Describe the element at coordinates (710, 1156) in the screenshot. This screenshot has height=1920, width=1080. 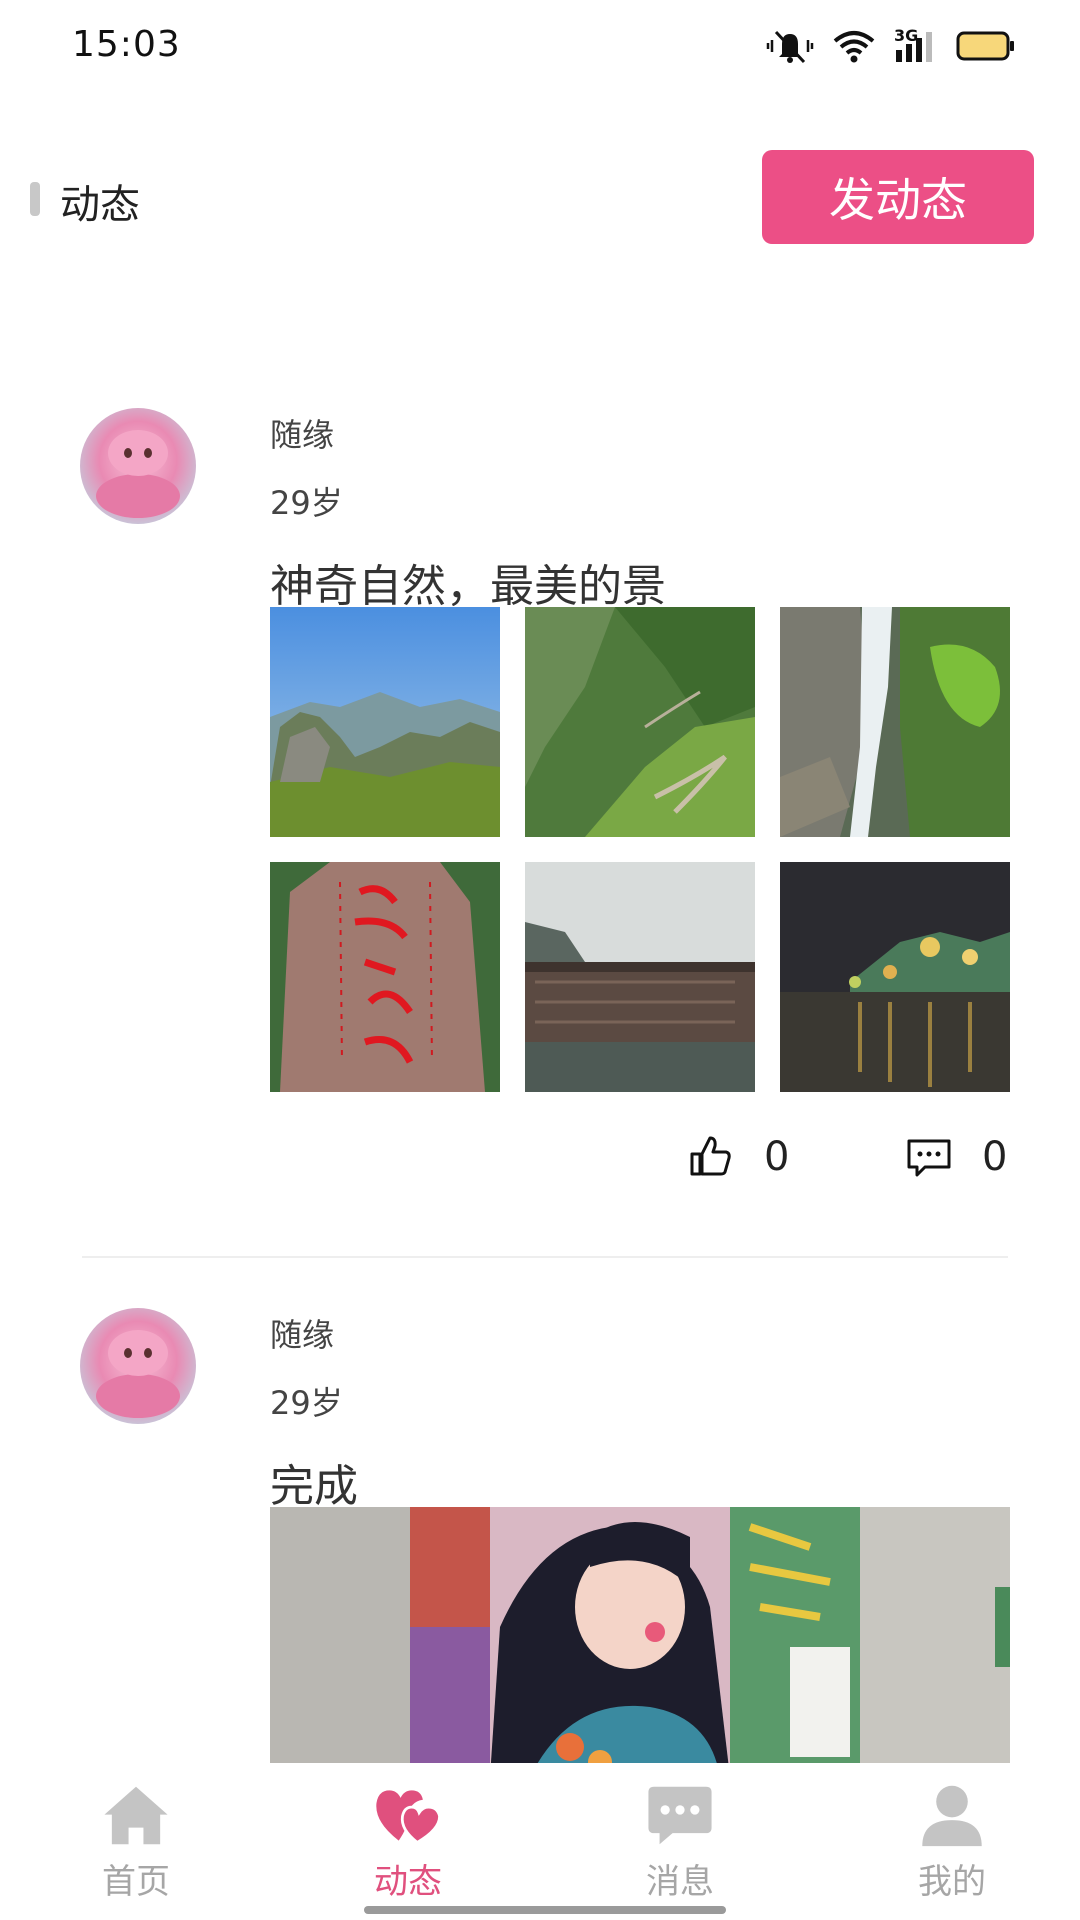
I see `thumbs-up-icon` at that location.